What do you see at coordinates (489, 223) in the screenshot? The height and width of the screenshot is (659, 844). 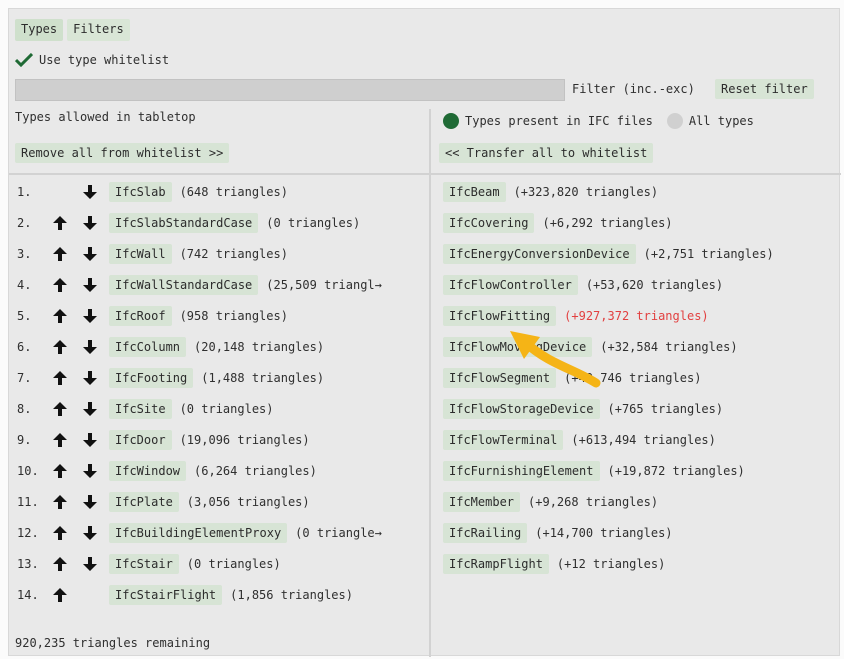 I see `type-name-button: IfcCovering` at bounding box center [489, 223].